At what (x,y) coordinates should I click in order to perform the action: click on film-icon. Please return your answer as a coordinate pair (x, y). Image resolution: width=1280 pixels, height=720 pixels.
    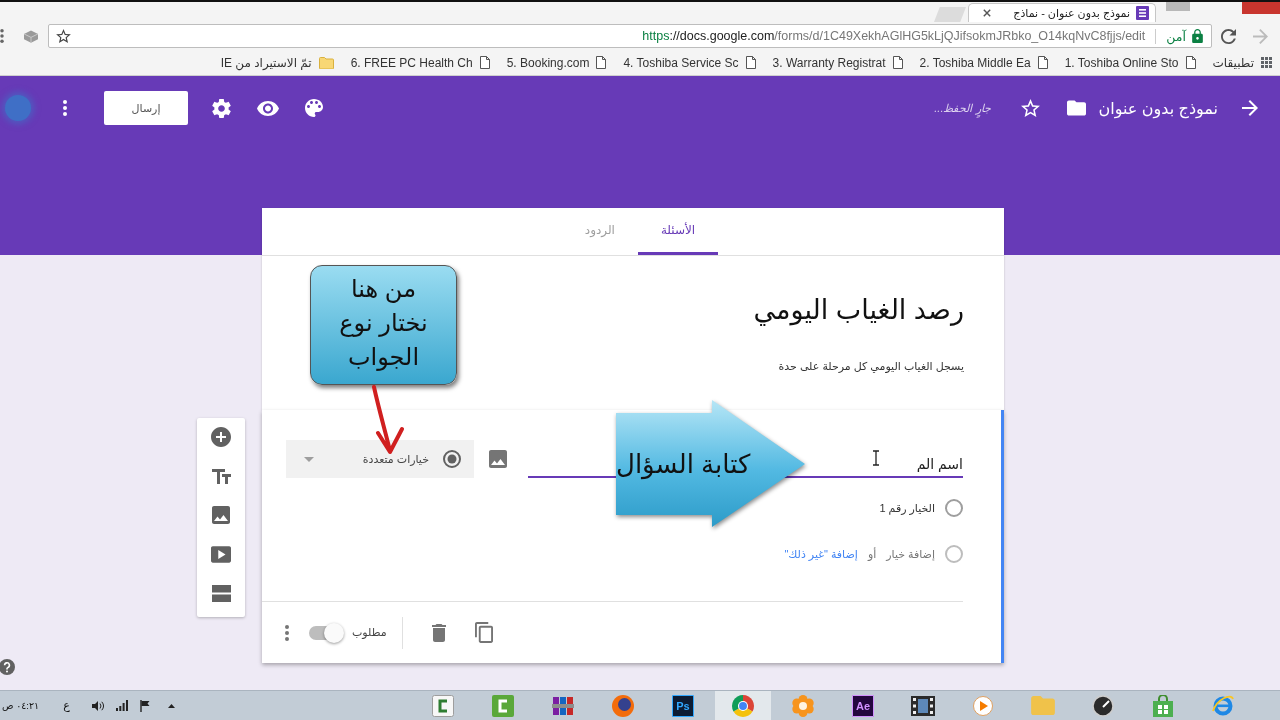
    Looking at the image, I should click on (923, 705).